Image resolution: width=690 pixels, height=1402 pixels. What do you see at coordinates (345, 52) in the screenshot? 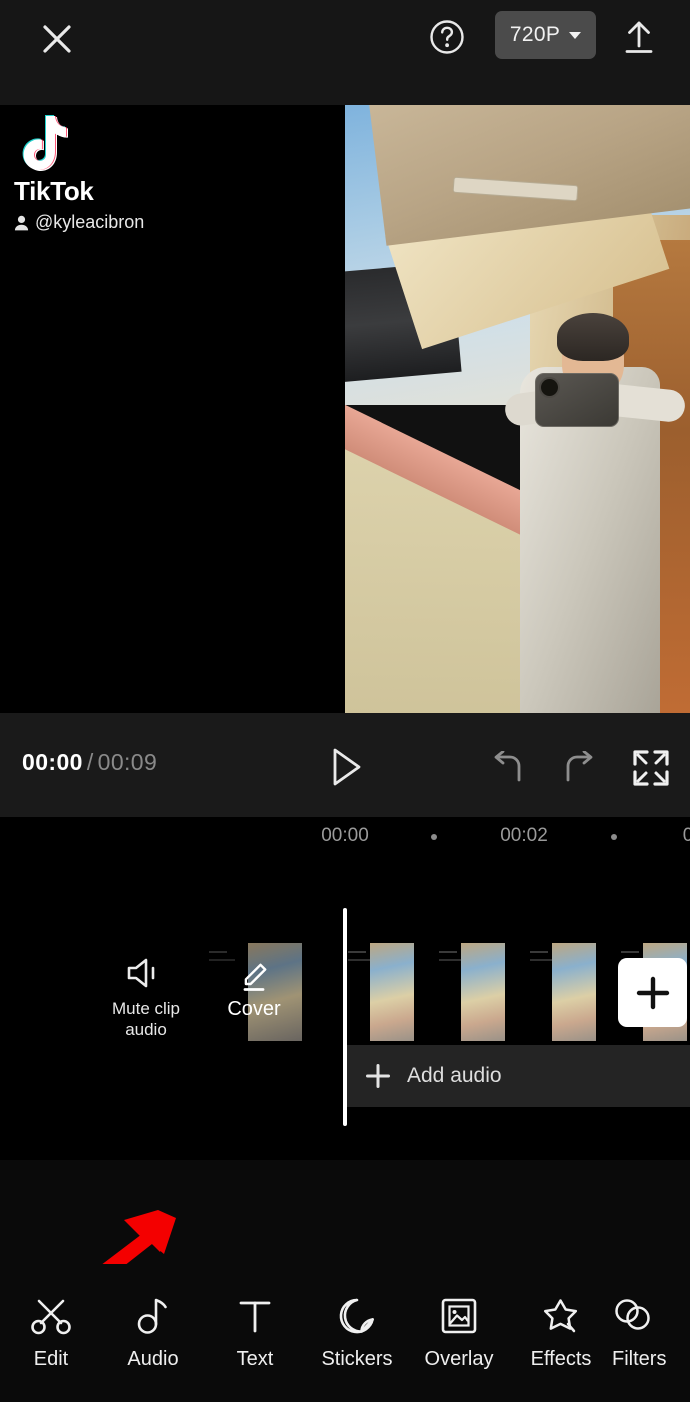
I see `top-bar: 720P` at bounding box center [345, 52].